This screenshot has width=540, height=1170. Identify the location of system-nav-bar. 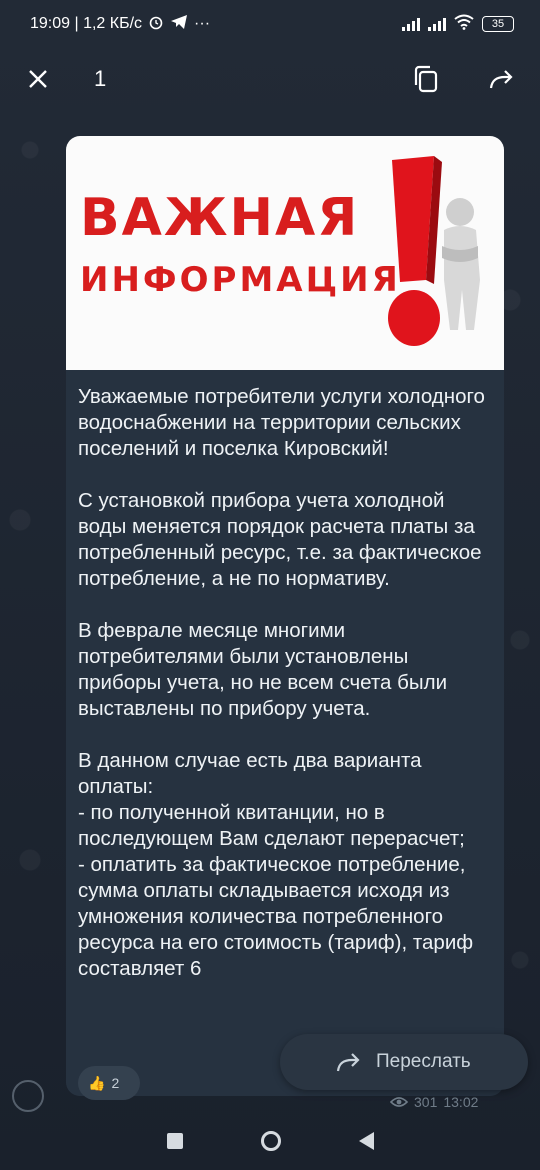
(270, 1141).